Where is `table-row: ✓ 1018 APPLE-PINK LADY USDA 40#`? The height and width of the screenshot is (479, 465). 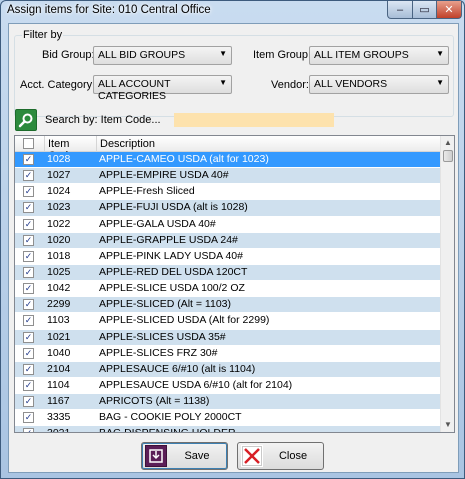 table-row: ✓ 1018 APPLE-PINK LADY USDA 40# is located at coordinates (228, 257).